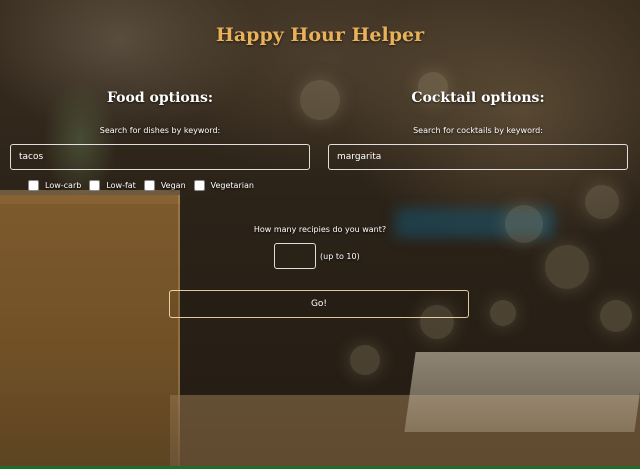 This screenshot has width=640, height=469. I want to click on low-fat-label: Low-fat, so click(121, 185).